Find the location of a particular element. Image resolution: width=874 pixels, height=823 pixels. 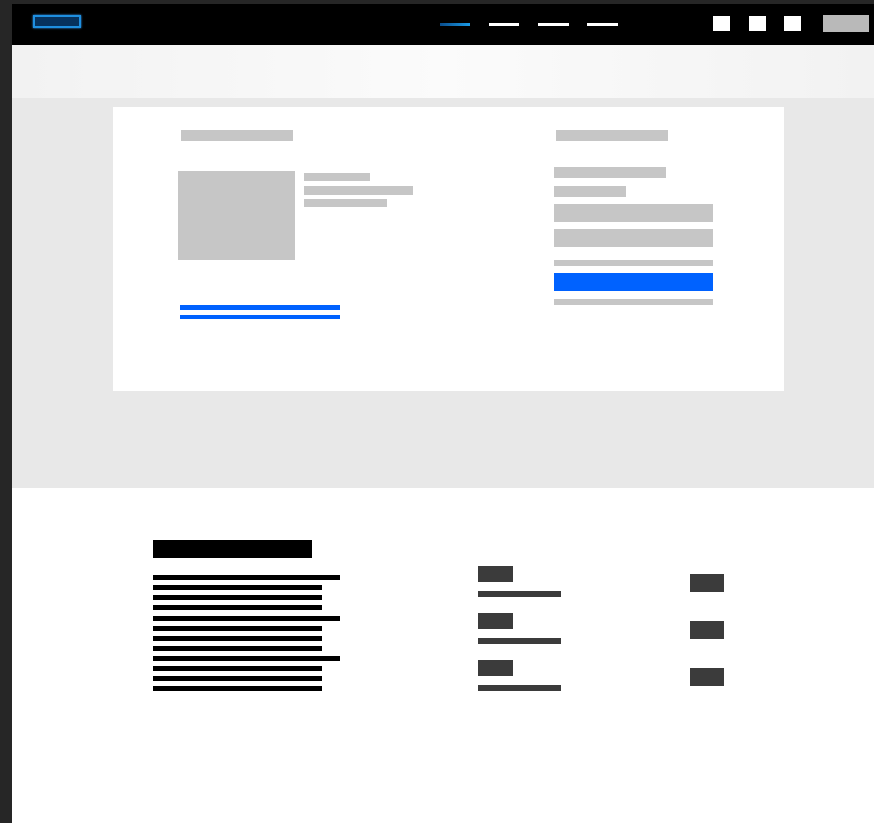

notification-icon is located at coordinates (757, 23).